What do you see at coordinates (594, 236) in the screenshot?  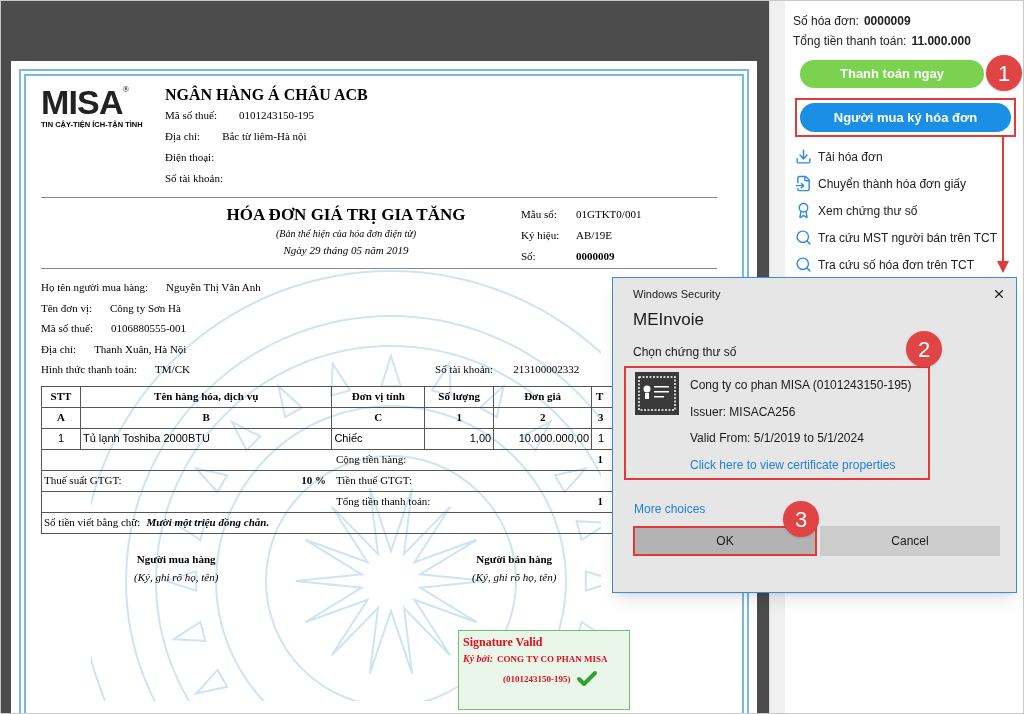 I see `meta-value: AB/19E` at bounding box center [594, 236].